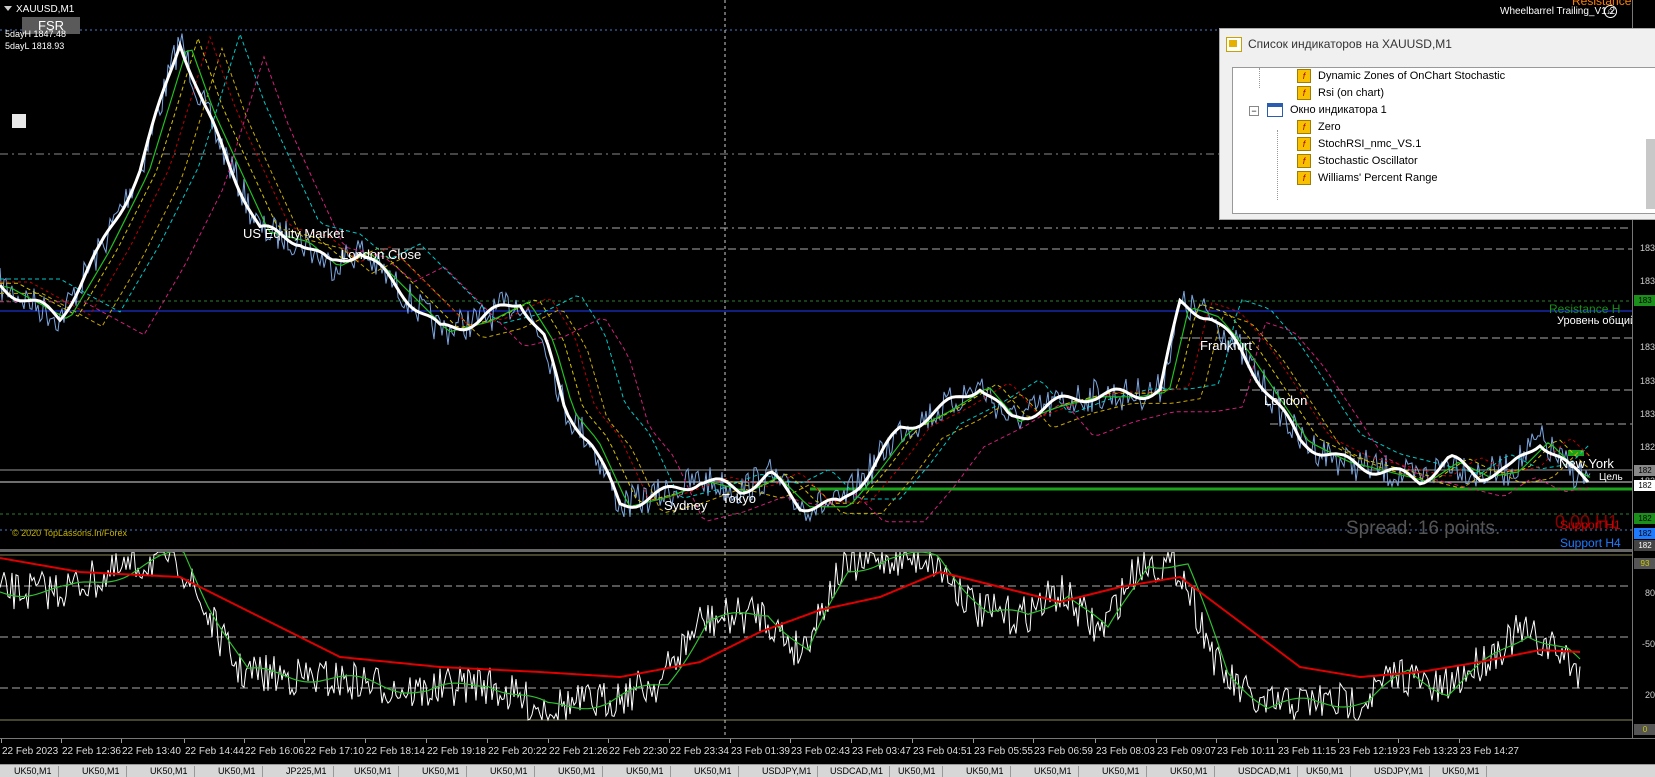 This screenshot has height=777, width=1655. I want to click on resistance-h-label: Resistance H, so click(1585, 309).